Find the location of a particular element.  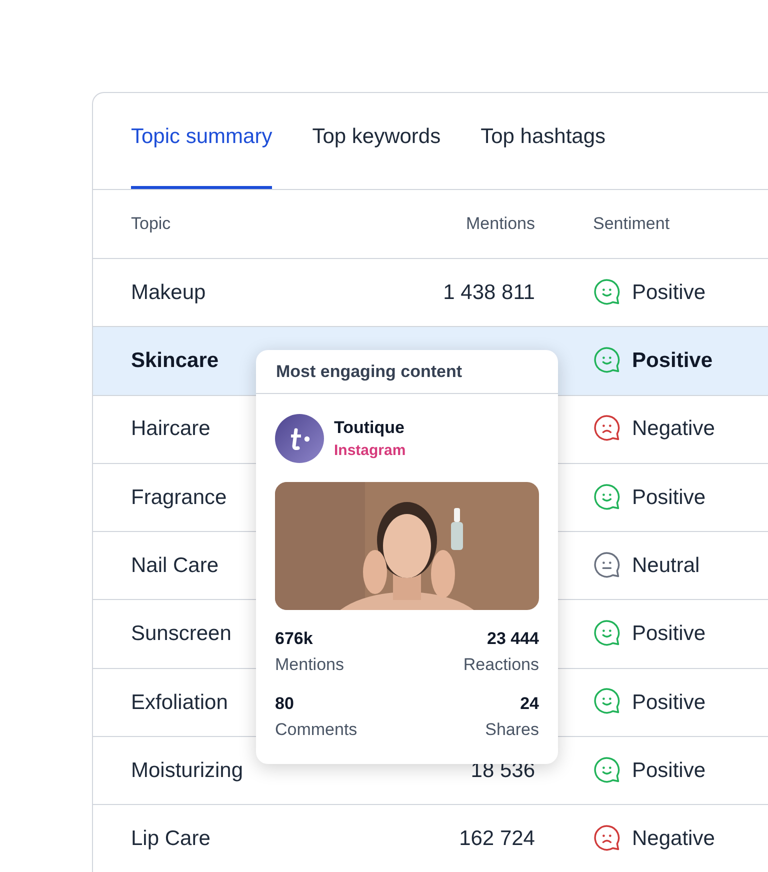

popup-title: Most engaging content is located at coordinates (369, 371).